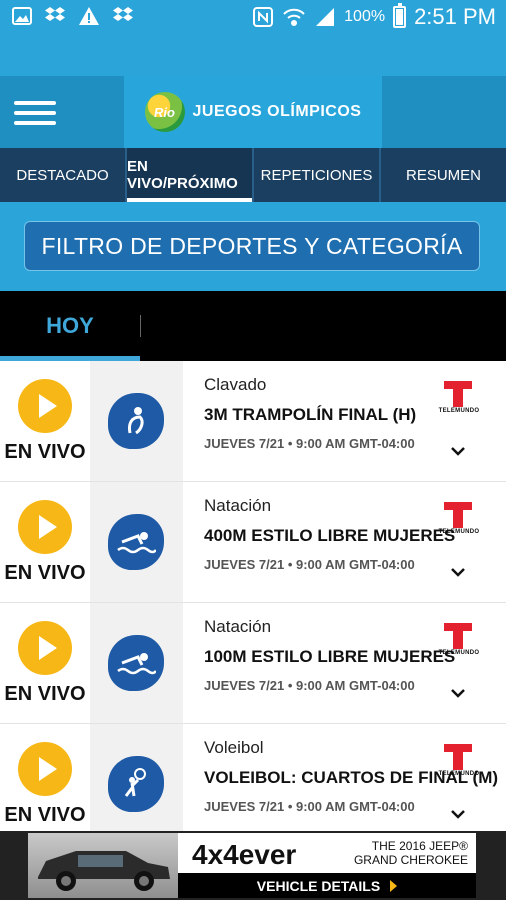 The width and height of the screenshot is (506, 903). What do you see at coordinates (244, 854) in the screenshot?
I see `ad-headline: 4x4ever` at bounding box center [244, 854].